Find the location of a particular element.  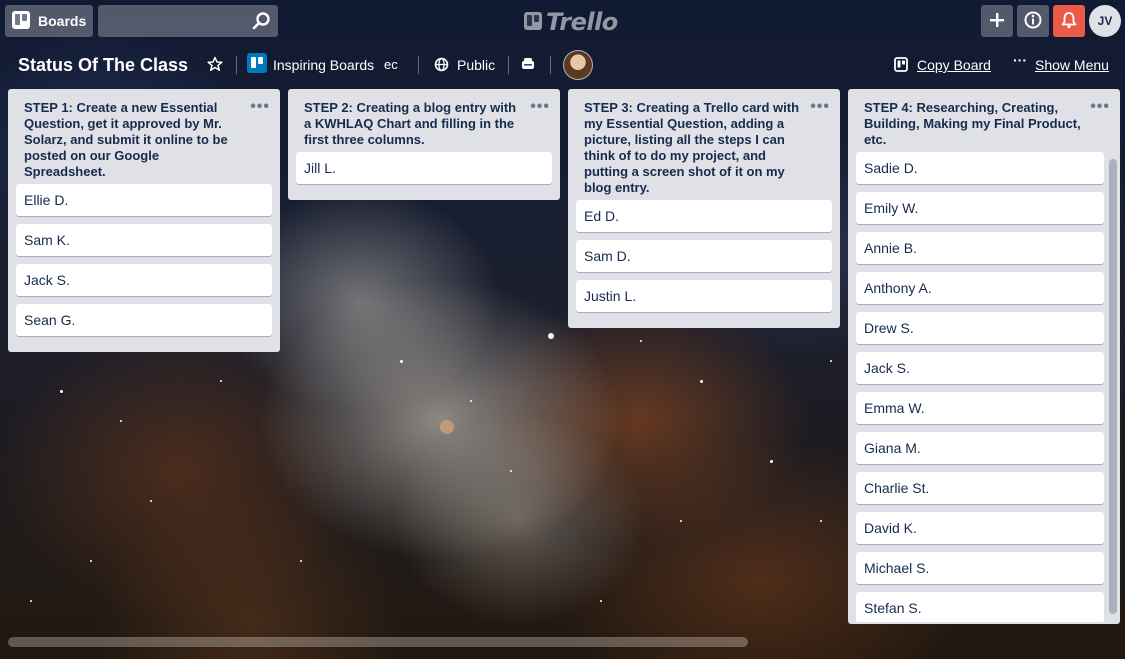

card: Annie B. is located at coordinates (980, 248).